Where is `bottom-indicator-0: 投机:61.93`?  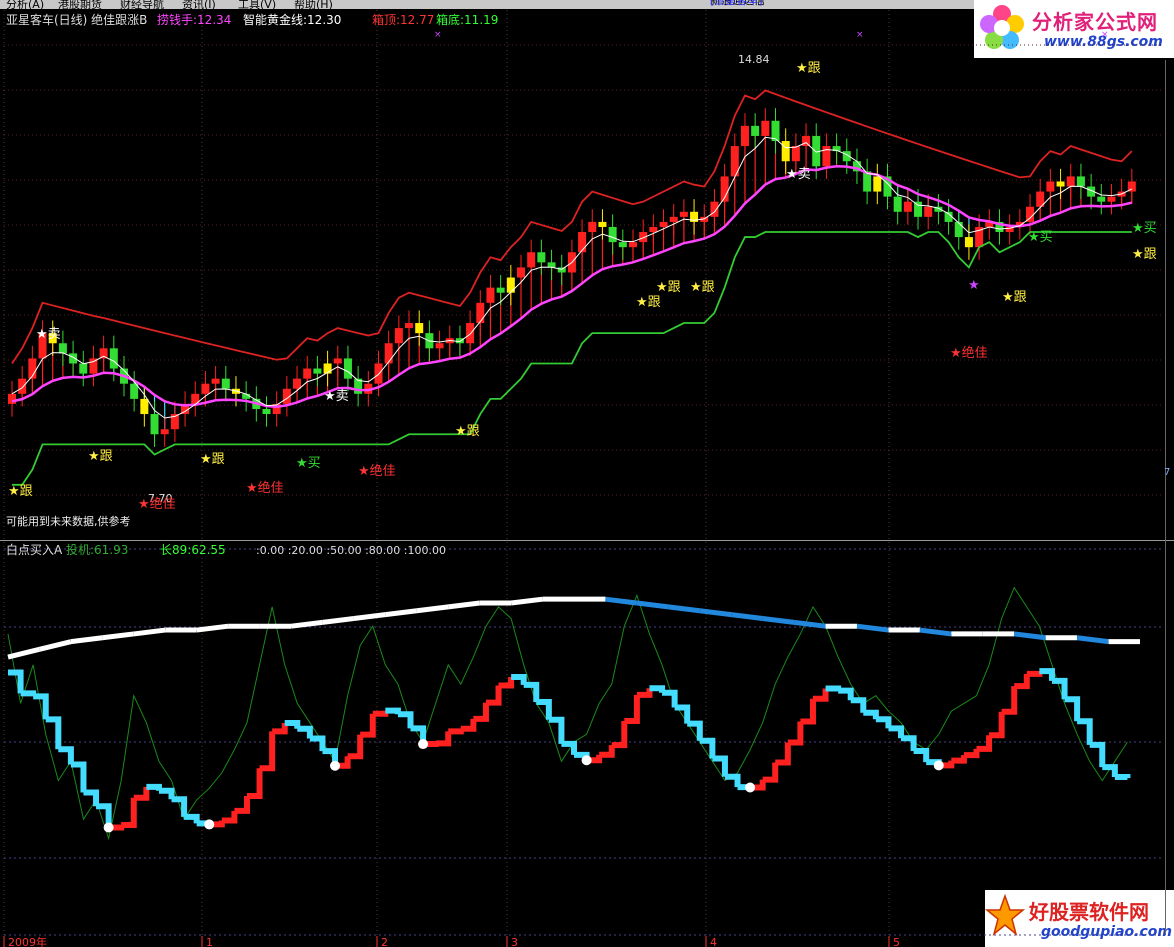 bottom-indicator-0: 投机:61.93 is located at coordinates (97, 549).